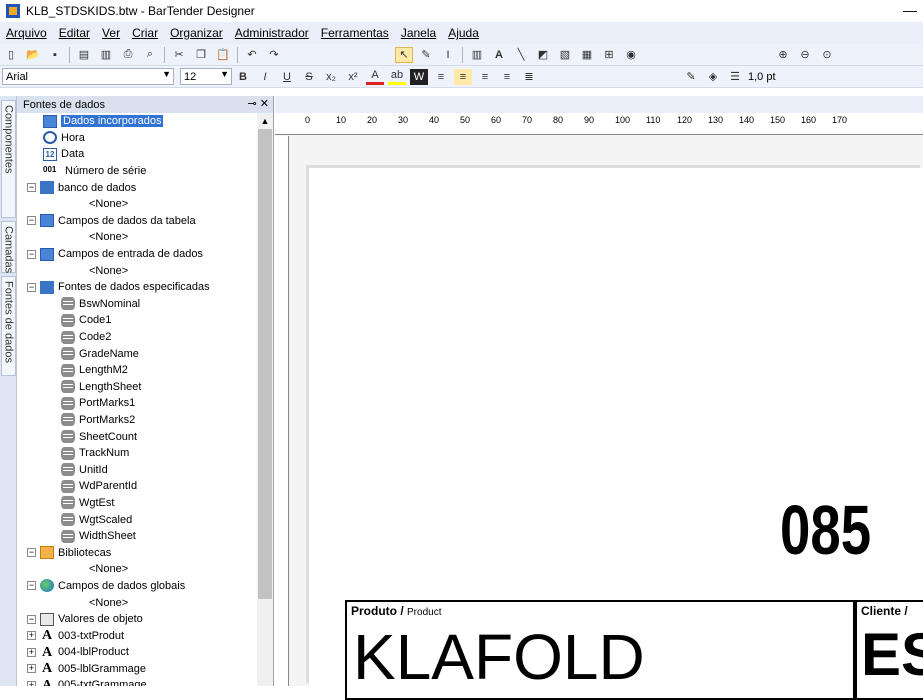  I want to click on menu-item-ferramentas: Ferramentas, so click(355, 33).